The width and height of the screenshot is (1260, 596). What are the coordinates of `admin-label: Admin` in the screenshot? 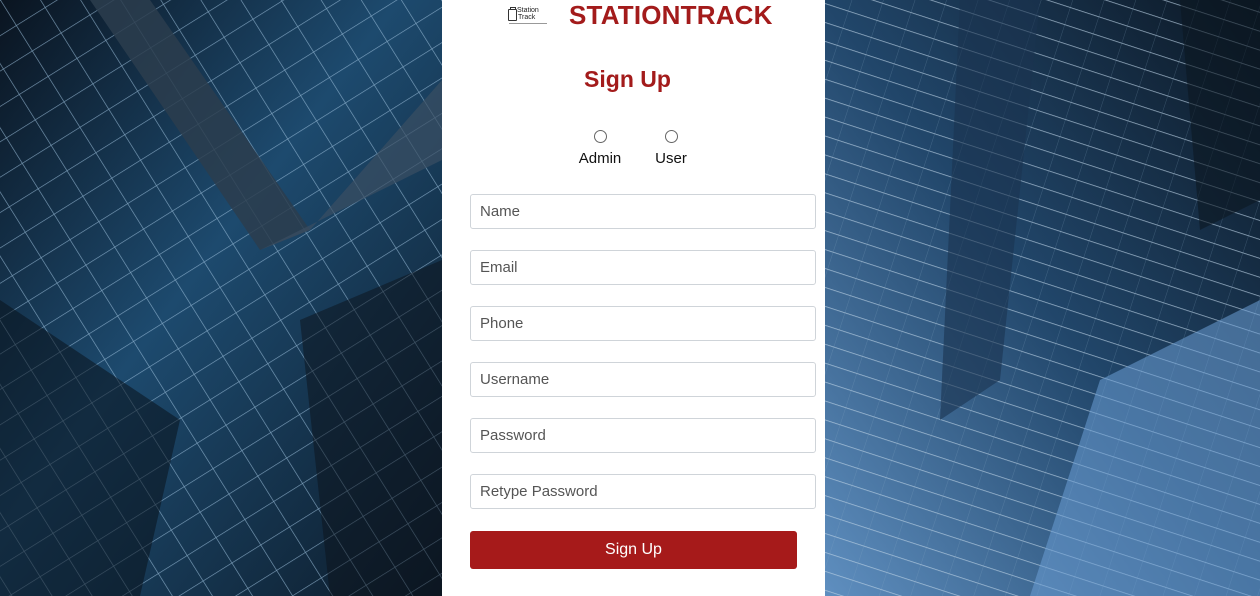 It's located at (600, 158).